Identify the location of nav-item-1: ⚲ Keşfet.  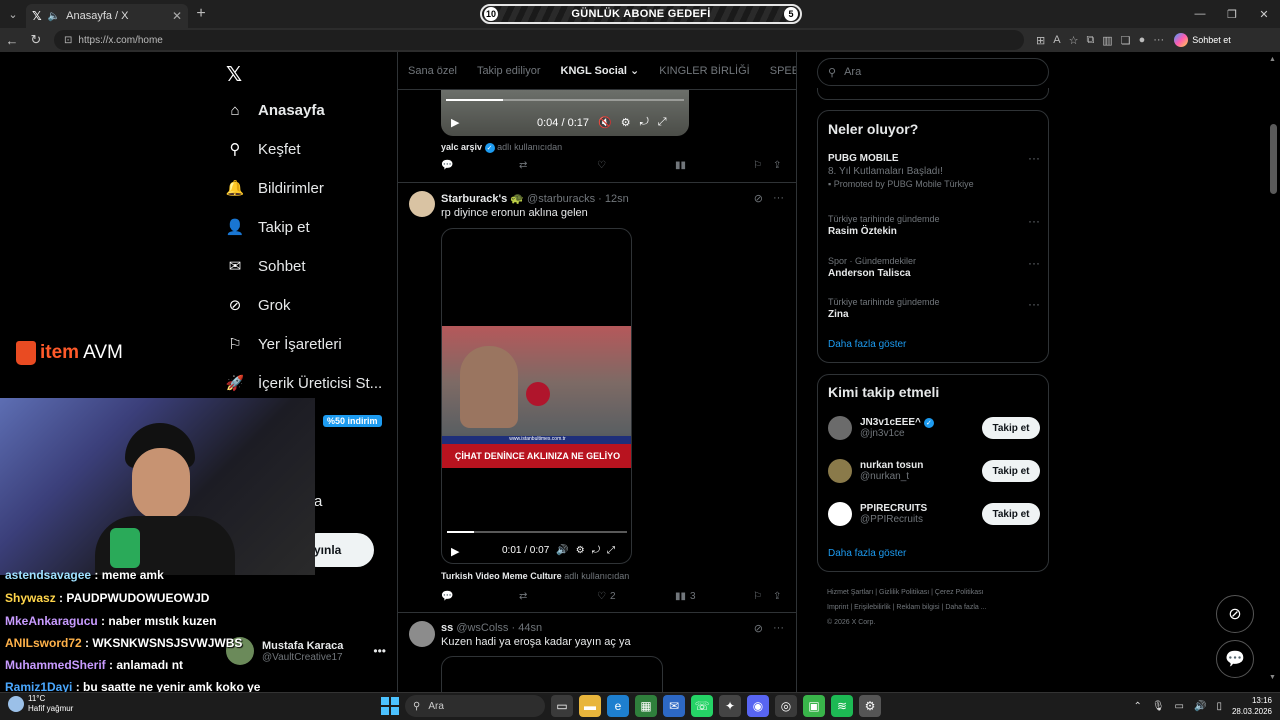
(263, 149).